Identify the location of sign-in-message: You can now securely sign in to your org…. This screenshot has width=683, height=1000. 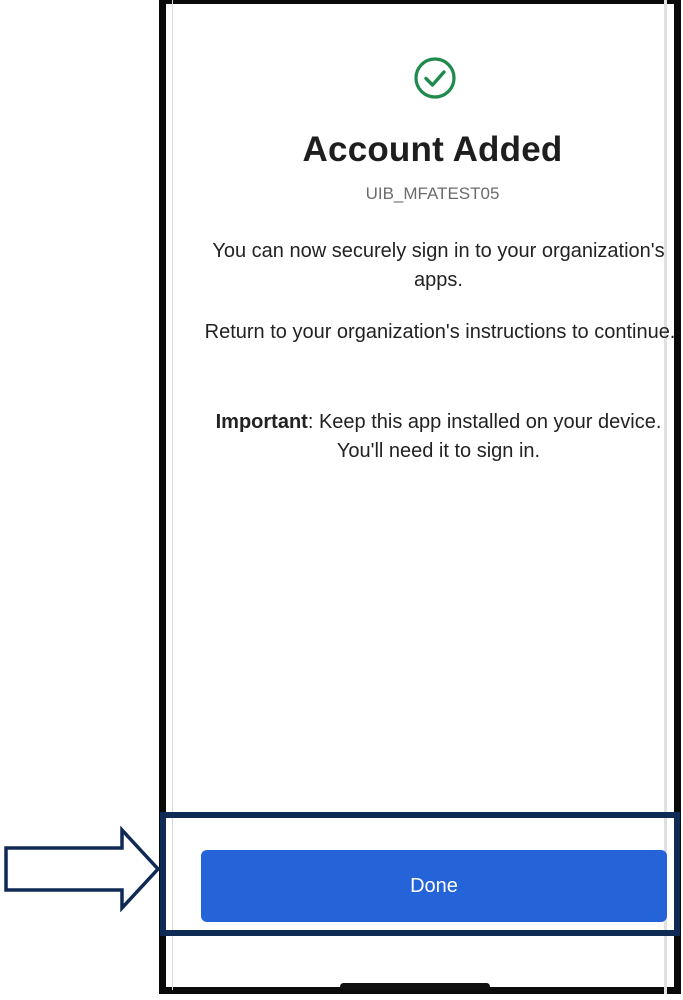
(438, 265).